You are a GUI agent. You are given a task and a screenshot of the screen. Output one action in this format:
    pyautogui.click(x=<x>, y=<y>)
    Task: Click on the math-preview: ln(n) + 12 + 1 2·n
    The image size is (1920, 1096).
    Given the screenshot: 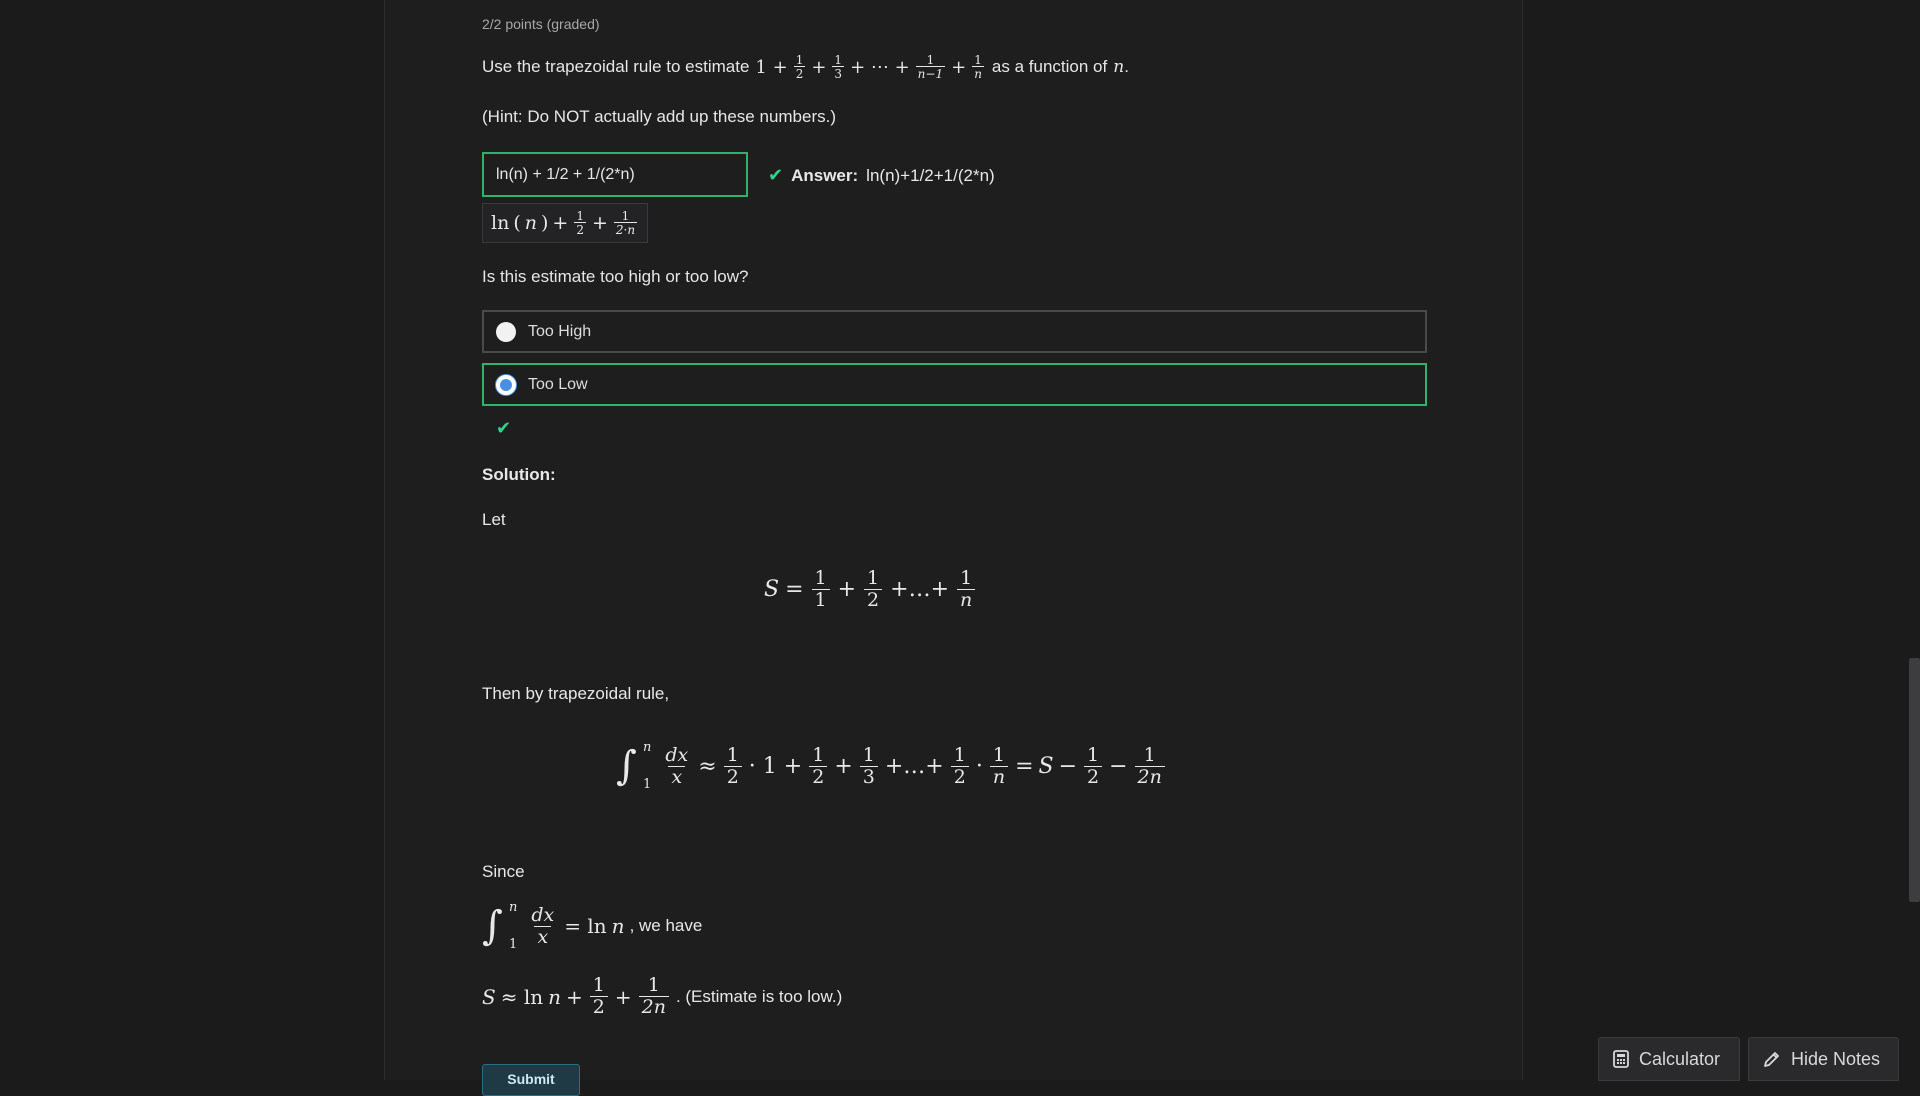 What is the action you would take?
    pyautogui.click(x=565, y=223)
    